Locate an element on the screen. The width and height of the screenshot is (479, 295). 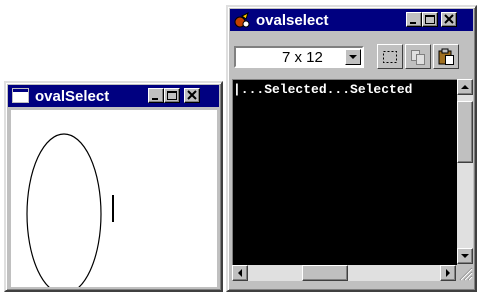
paste-button is located at coordinates (446, 56).